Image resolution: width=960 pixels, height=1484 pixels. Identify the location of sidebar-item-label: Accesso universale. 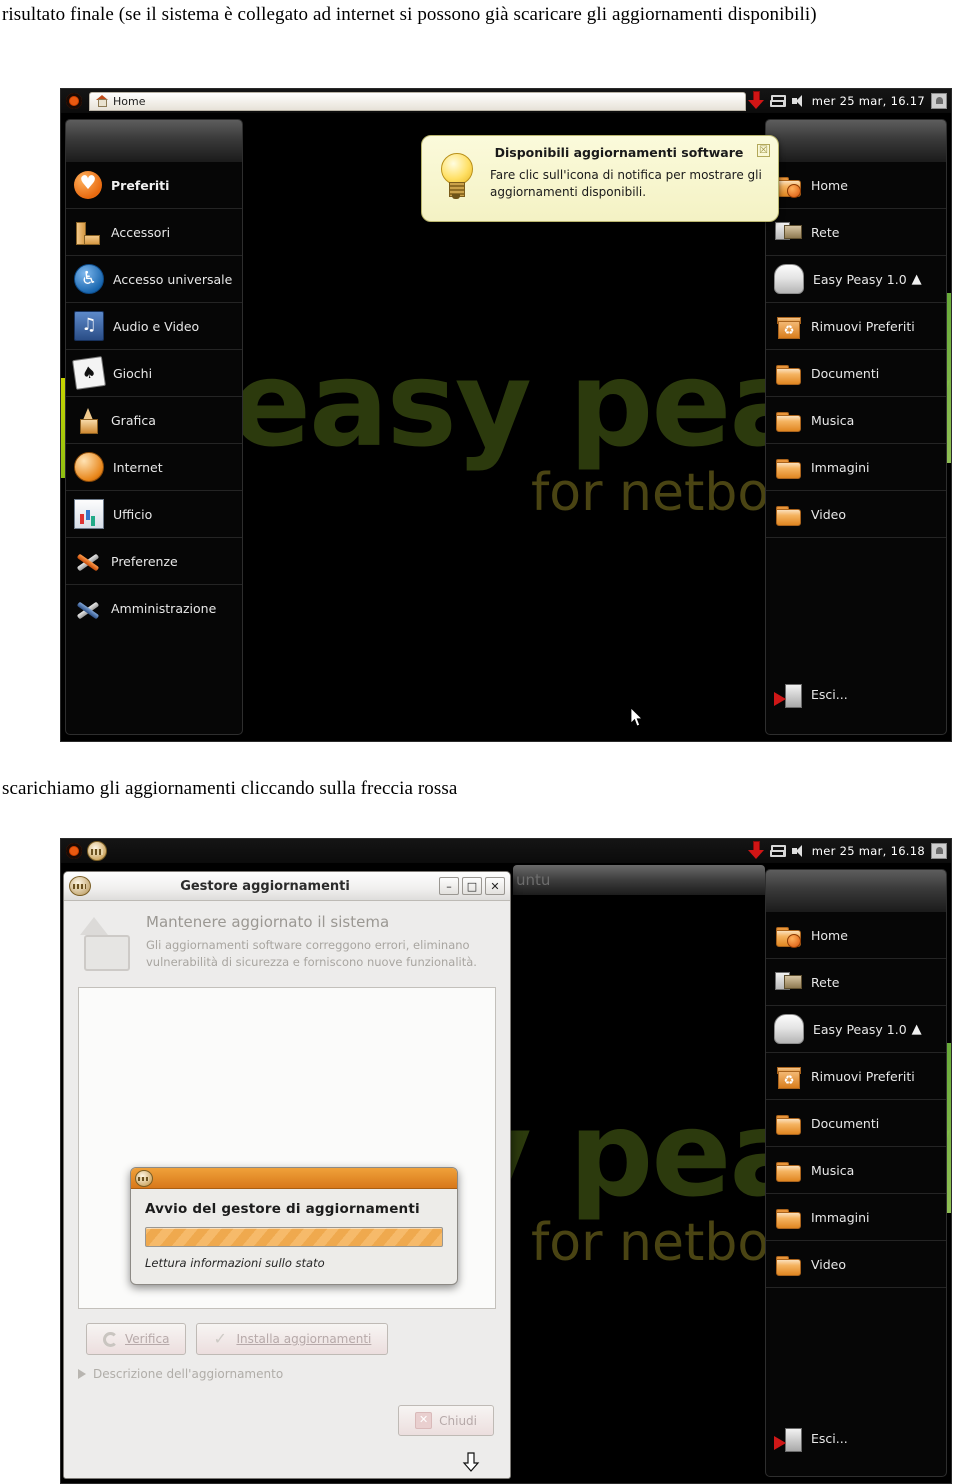
(173, 279).